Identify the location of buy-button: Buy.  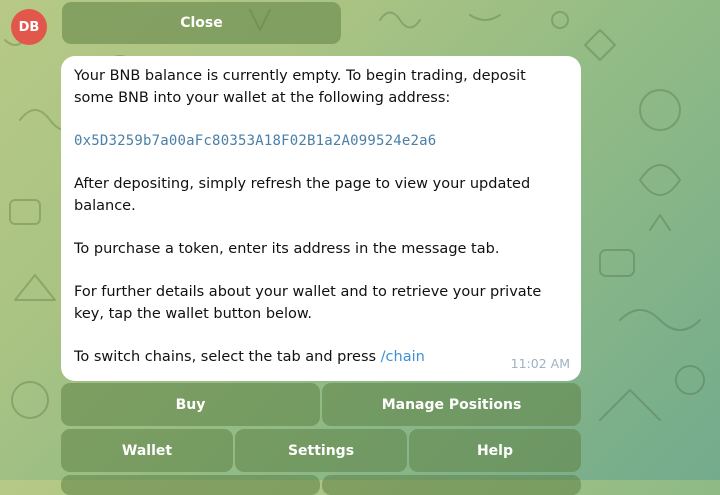
(190, 404).